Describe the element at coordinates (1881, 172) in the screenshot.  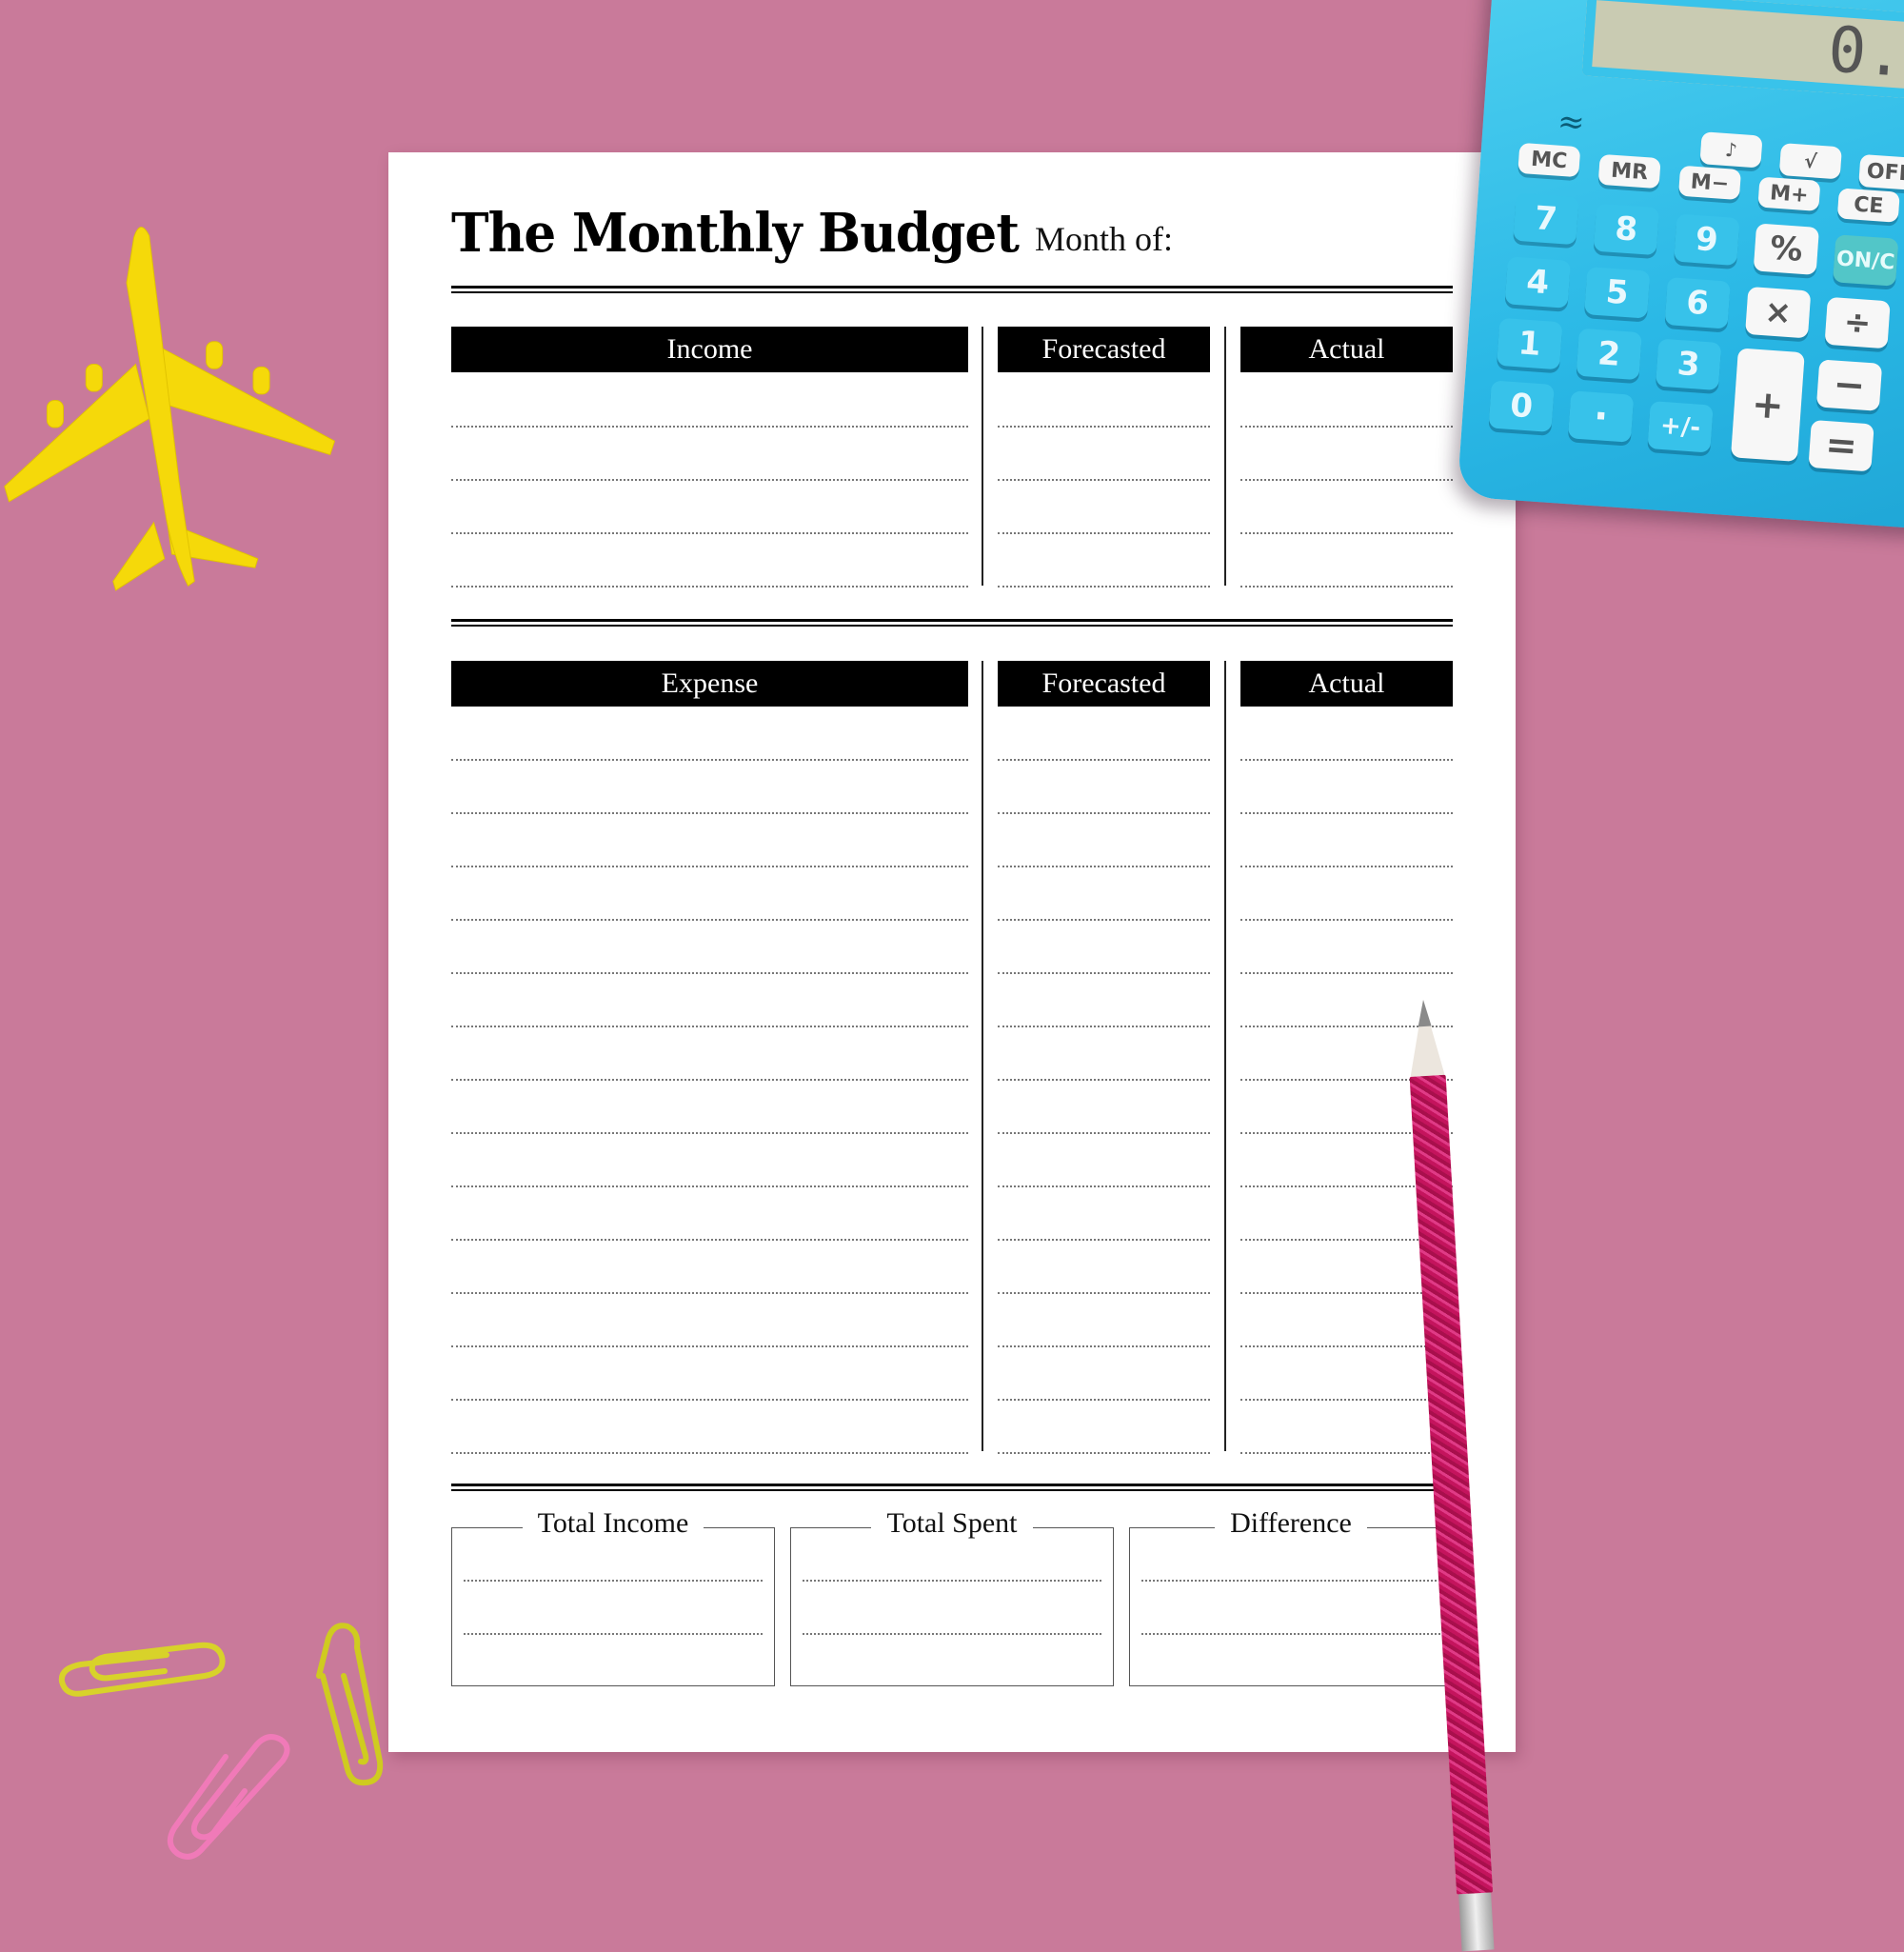
I see `calc-key-off: OFF` at that location.